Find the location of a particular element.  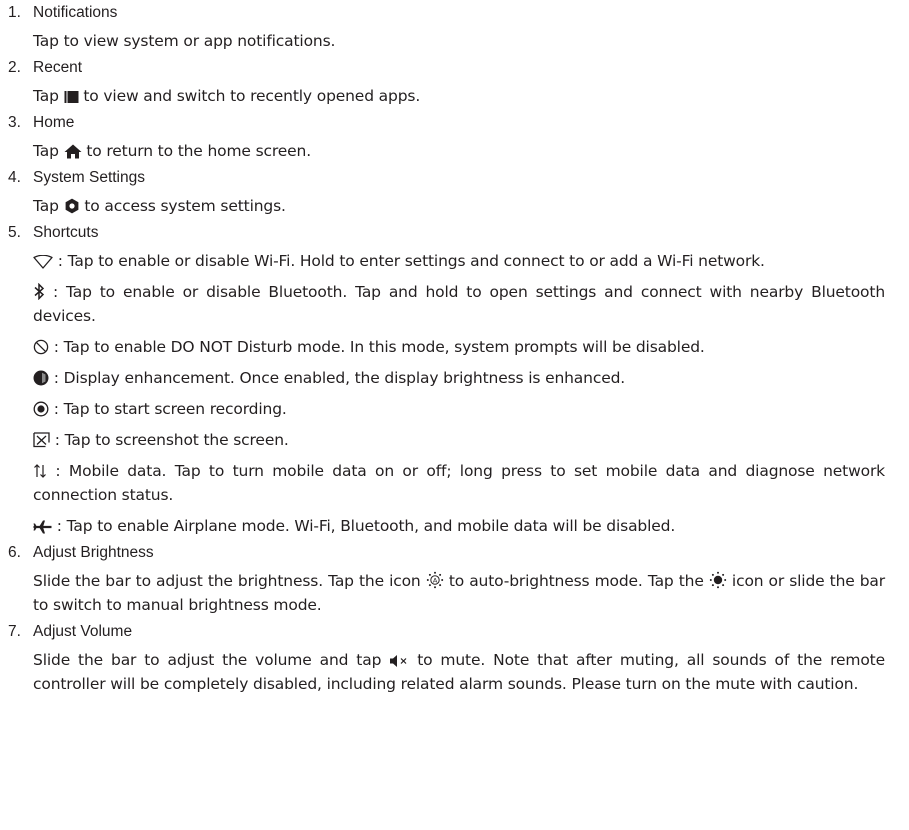

auto-brightness-icon: A is located at coordinates (435, 580).